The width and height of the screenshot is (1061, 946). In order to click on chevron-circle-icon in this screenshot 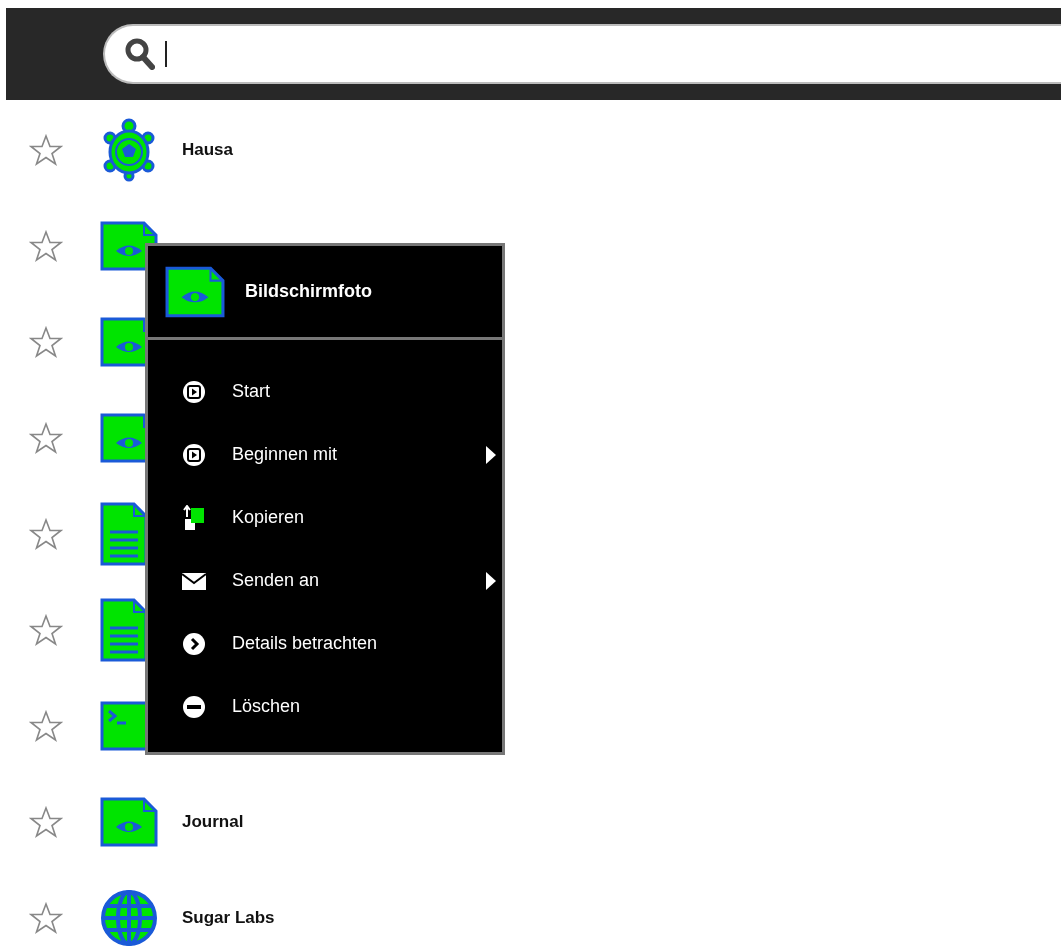, I will do `click(194, 643)`.